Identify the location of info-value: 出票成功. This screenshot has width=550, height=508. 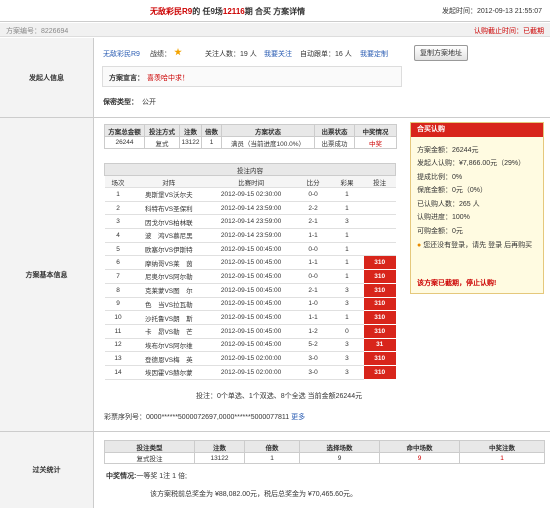
(334, 142).